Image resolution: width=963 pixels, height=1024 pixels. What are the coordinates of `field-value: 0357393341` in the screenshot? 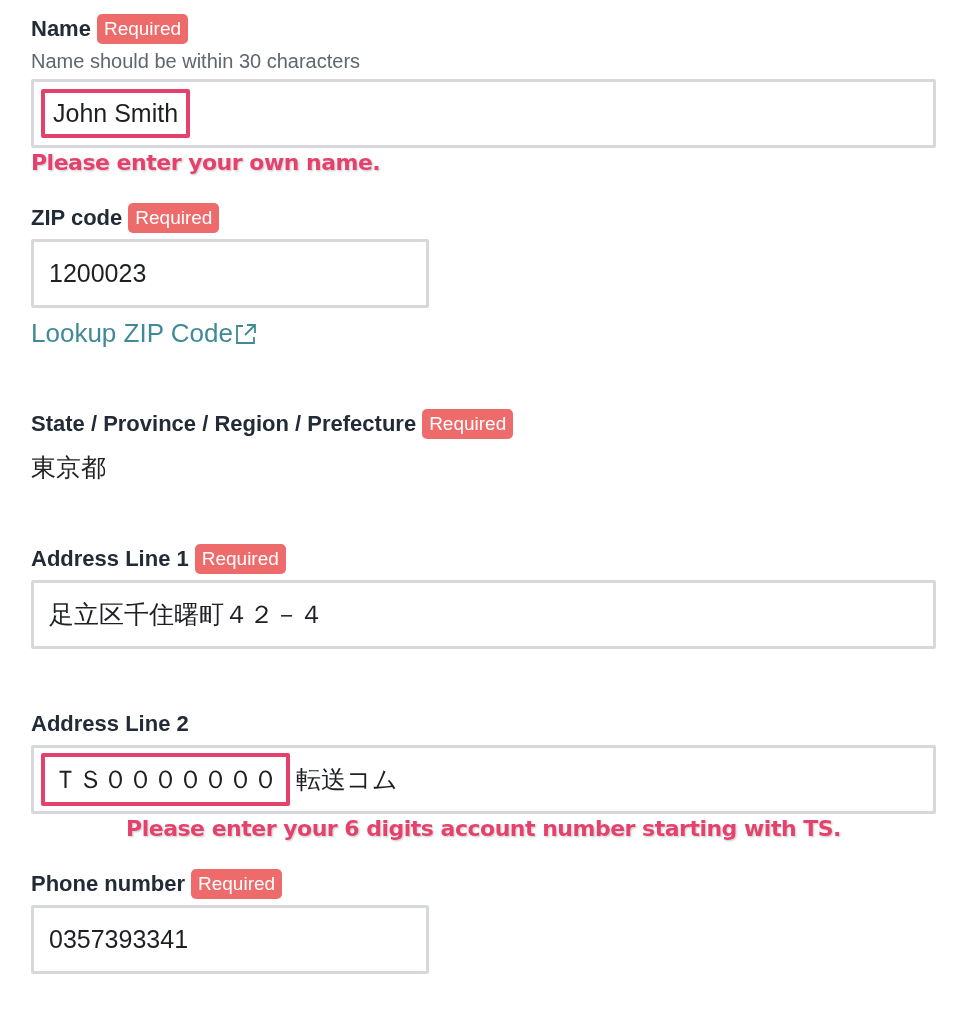 It's located at (119, 939).